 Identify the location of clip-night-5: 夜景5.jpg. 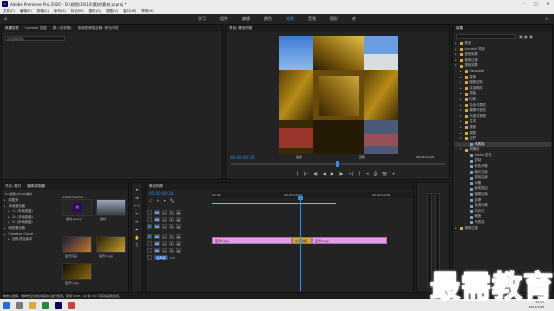
(349, 240).